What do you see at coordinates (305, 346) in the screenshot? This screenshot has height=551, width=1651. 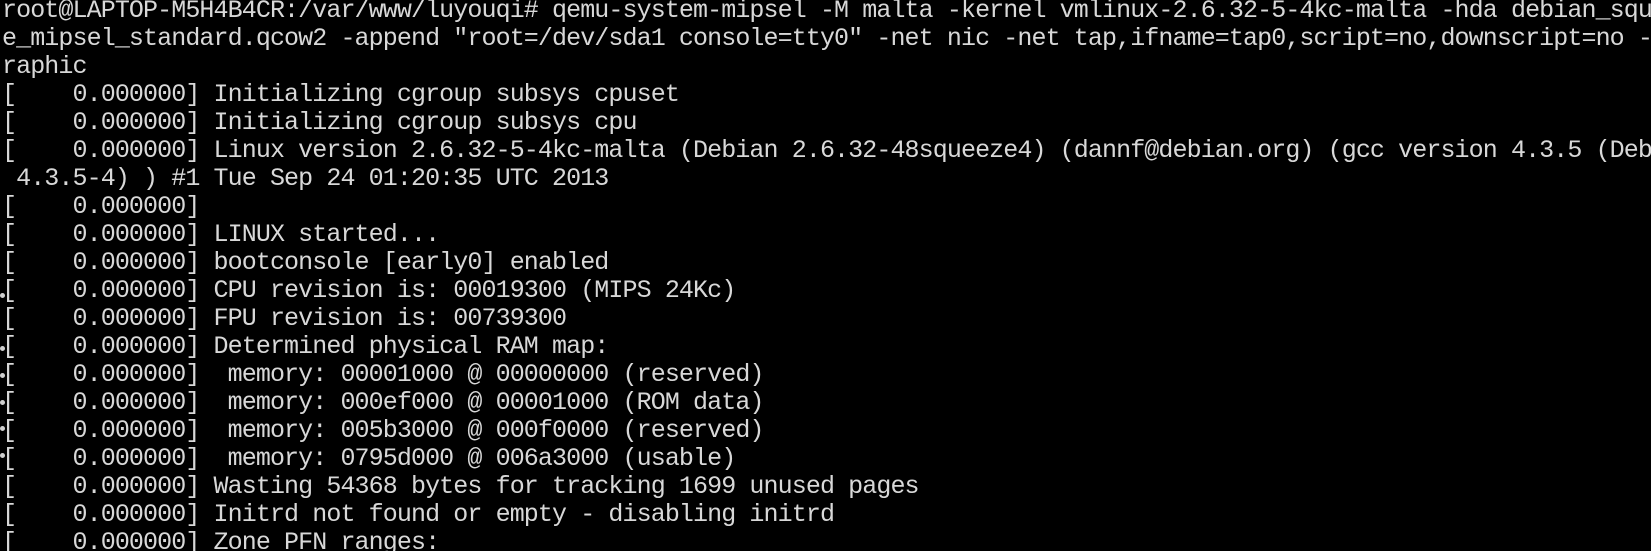 I see `terminal-line: [ 0.000000] Determined physical RAM map:` at bounding box center [305, 346].